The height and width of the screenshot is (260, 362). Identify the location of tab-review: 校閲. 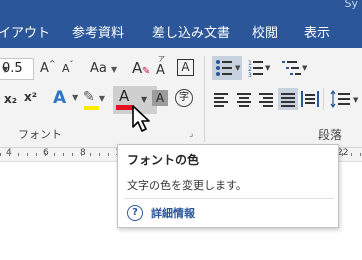
(265, 31).